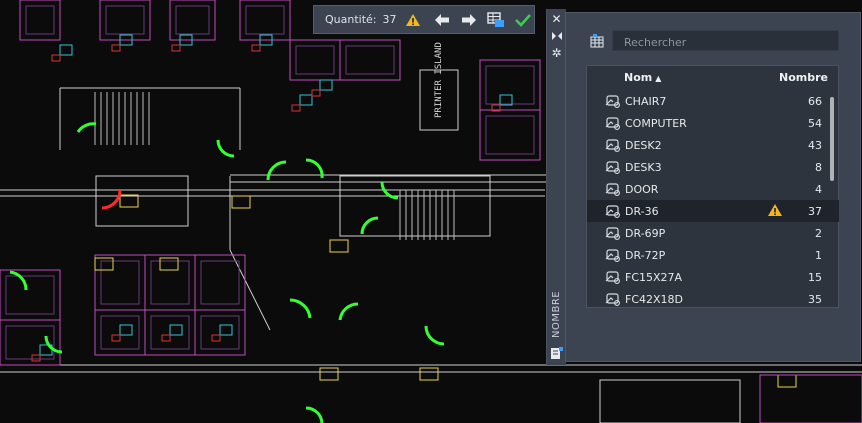 Image resolution: width=862 pixels, height=423 pixels. I want to click on search-box, so click(725, 41).